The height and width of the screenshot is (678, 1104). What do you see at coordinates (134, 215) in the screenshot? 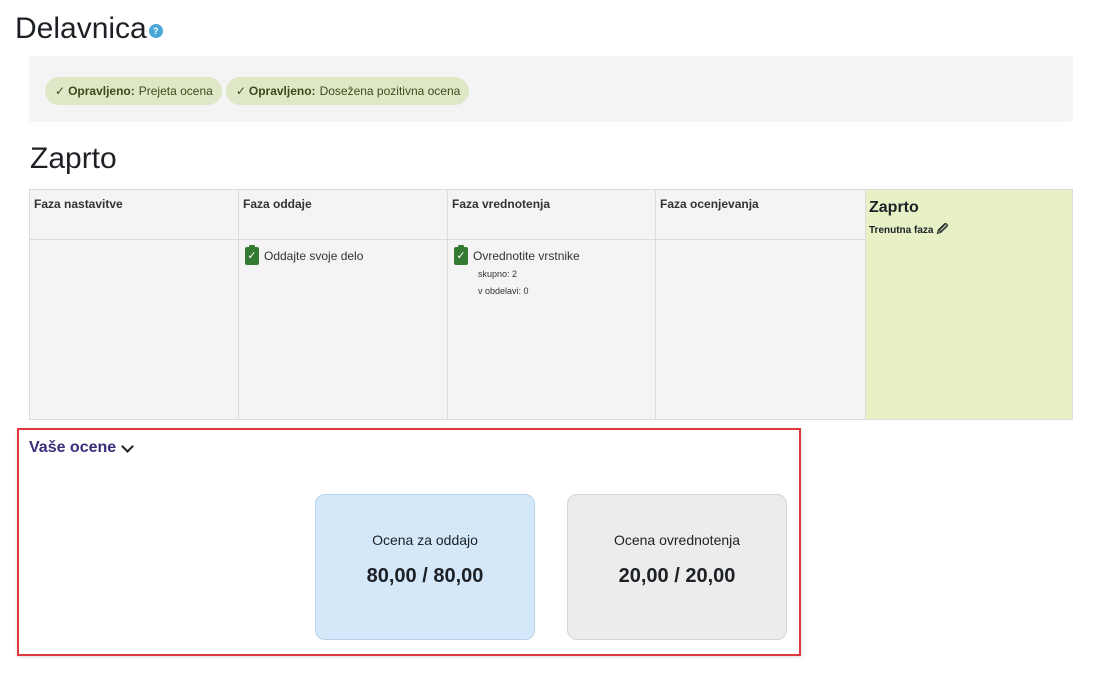
I see `phase-header: Faza nastavitve` at bounding box center [134, 215].